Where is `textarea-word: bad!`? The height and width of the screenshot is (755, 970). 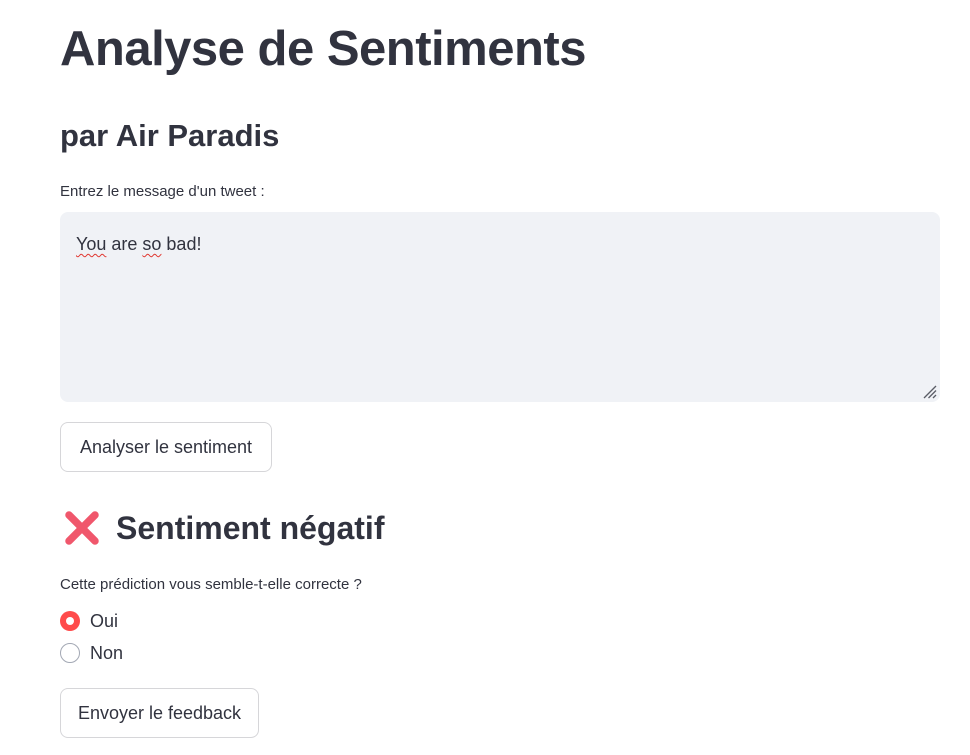
textarea-word: bad! is located at coordinates (181, 244).